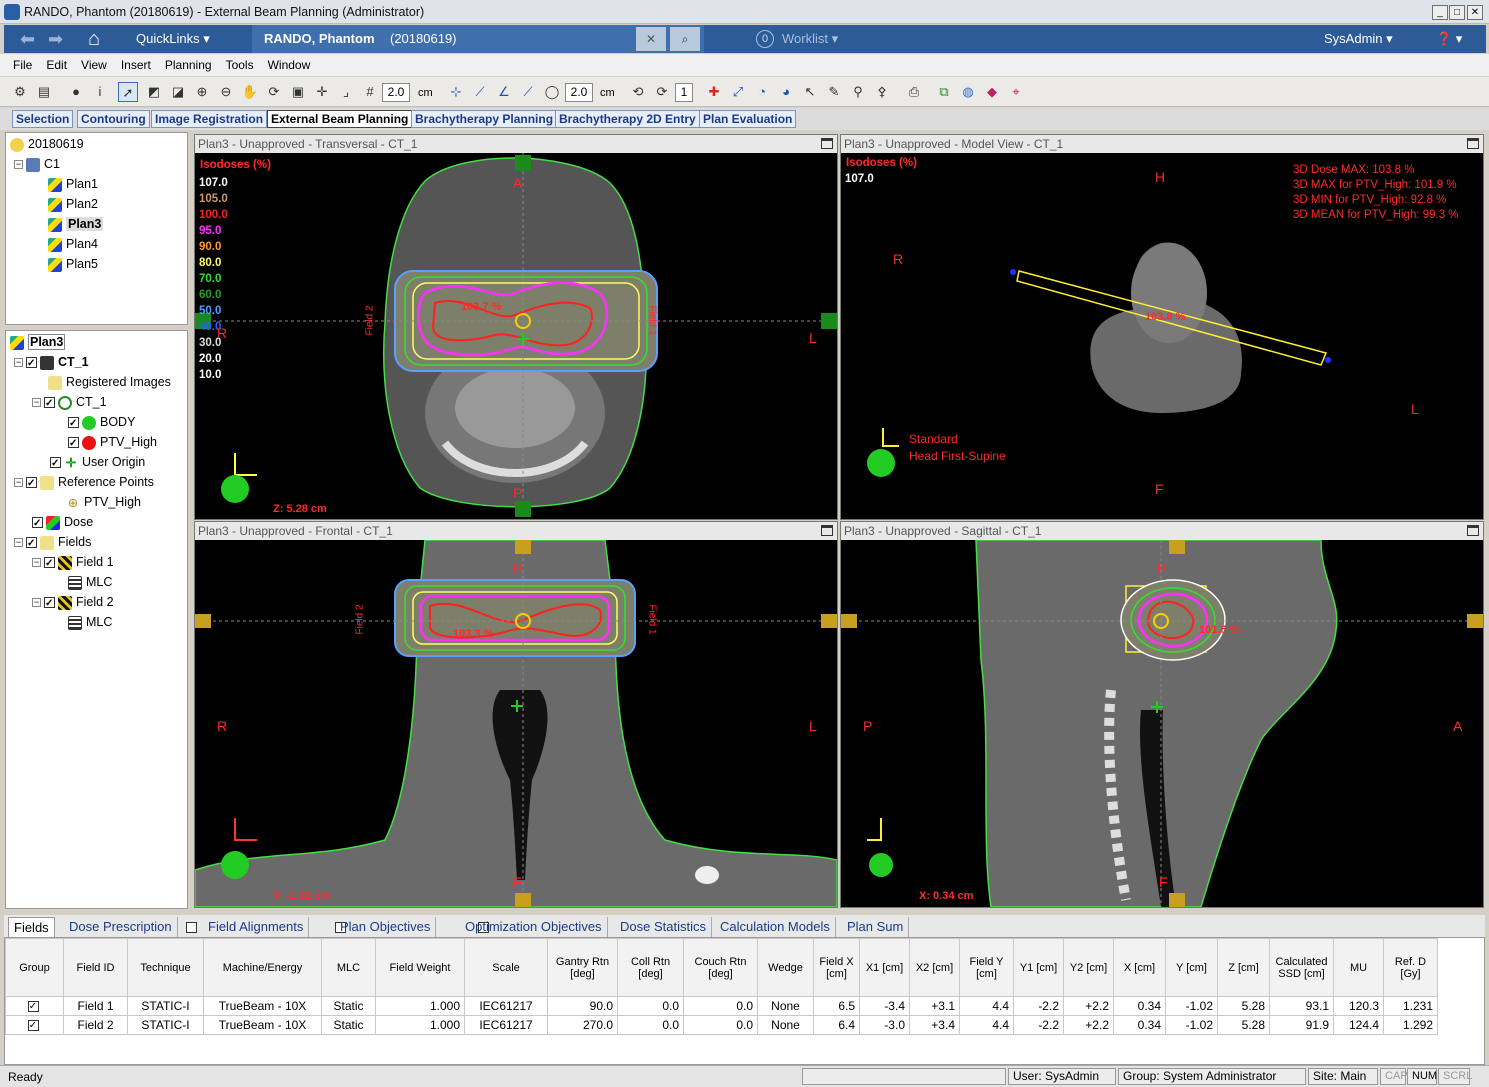 This screenshot has height=1087, width=1489. What do you see at coordinates (534, 927) in the screenshot?
I see `tab-optimization-objectives: Optimization Objectives` at bounding box center [534, 927].